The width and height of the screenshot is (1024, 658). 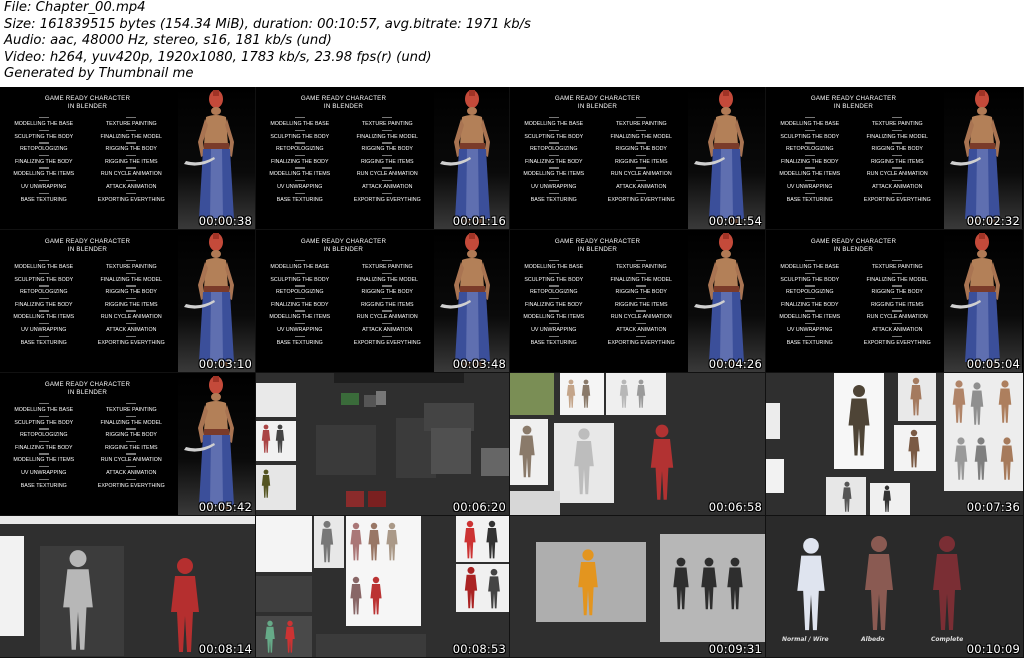 What do you see at coordinates (383, 444) in the screenshot?
I see `video-thumbnail: 00:06:20` at bounding box center [383, 444].